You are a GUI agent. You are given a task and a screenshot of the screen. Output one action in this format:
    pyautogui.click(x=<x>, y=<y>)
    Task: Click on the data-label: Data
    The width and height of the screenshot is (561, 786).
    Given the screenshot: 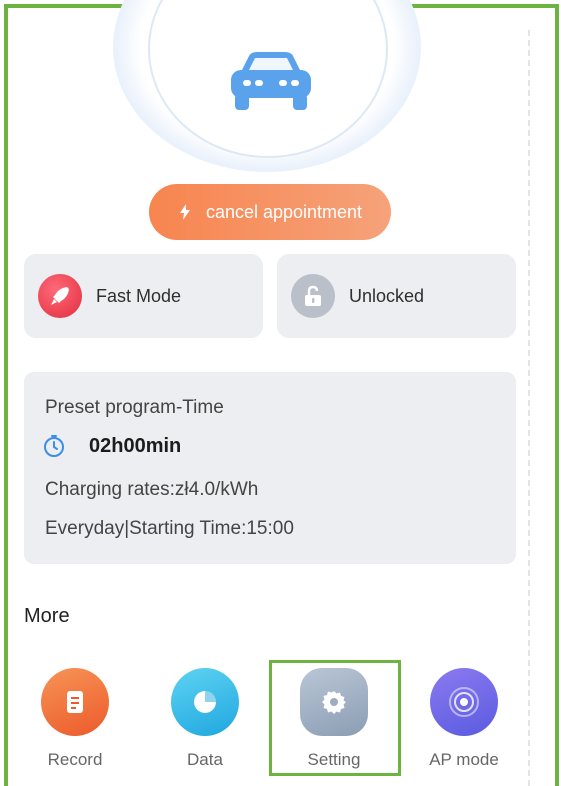 What is the action you would take?
    pyautogui.click(x=205, y=759)
    